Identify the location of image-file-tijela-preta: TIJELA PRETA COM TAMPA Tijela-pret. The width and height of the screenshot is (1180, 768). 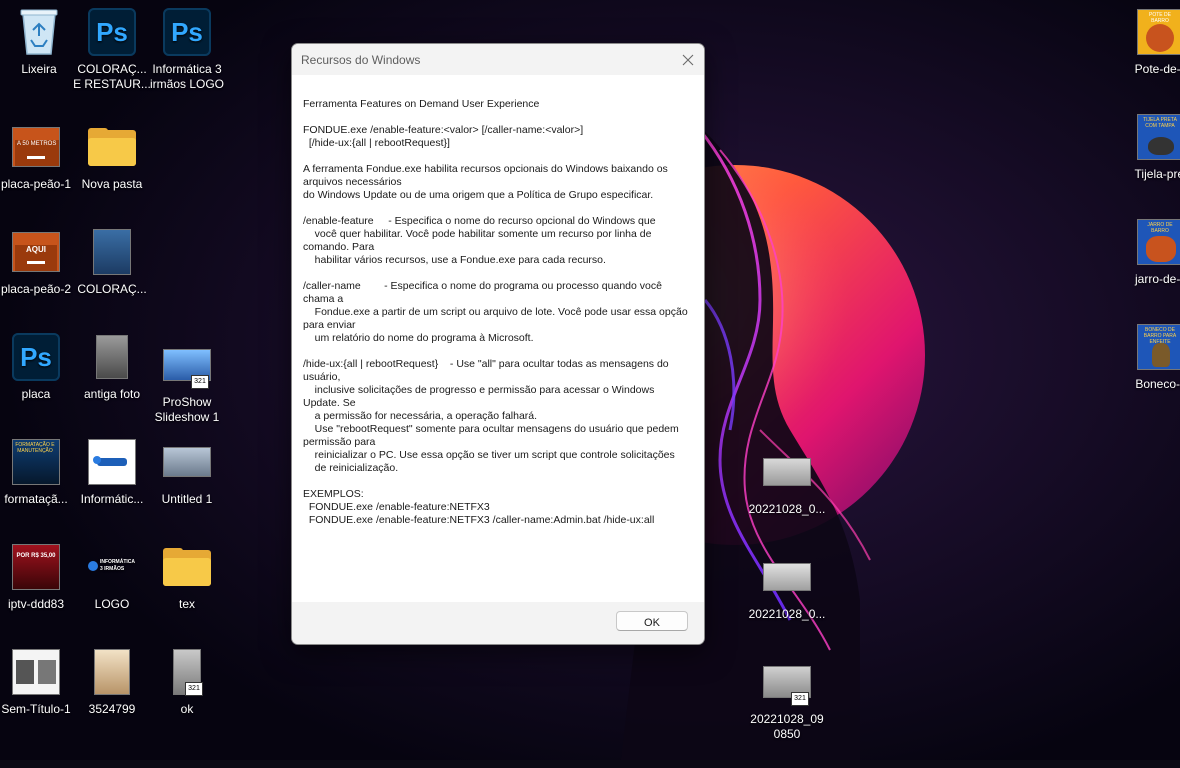
(1151, 143).